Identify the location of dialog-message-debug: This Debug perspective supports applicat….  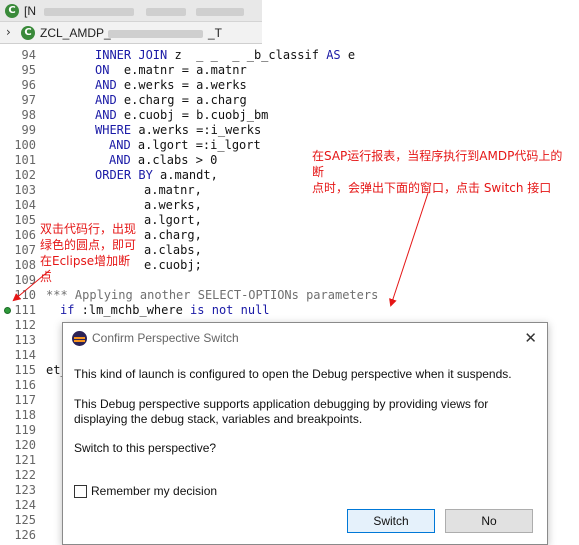
(281, 411).